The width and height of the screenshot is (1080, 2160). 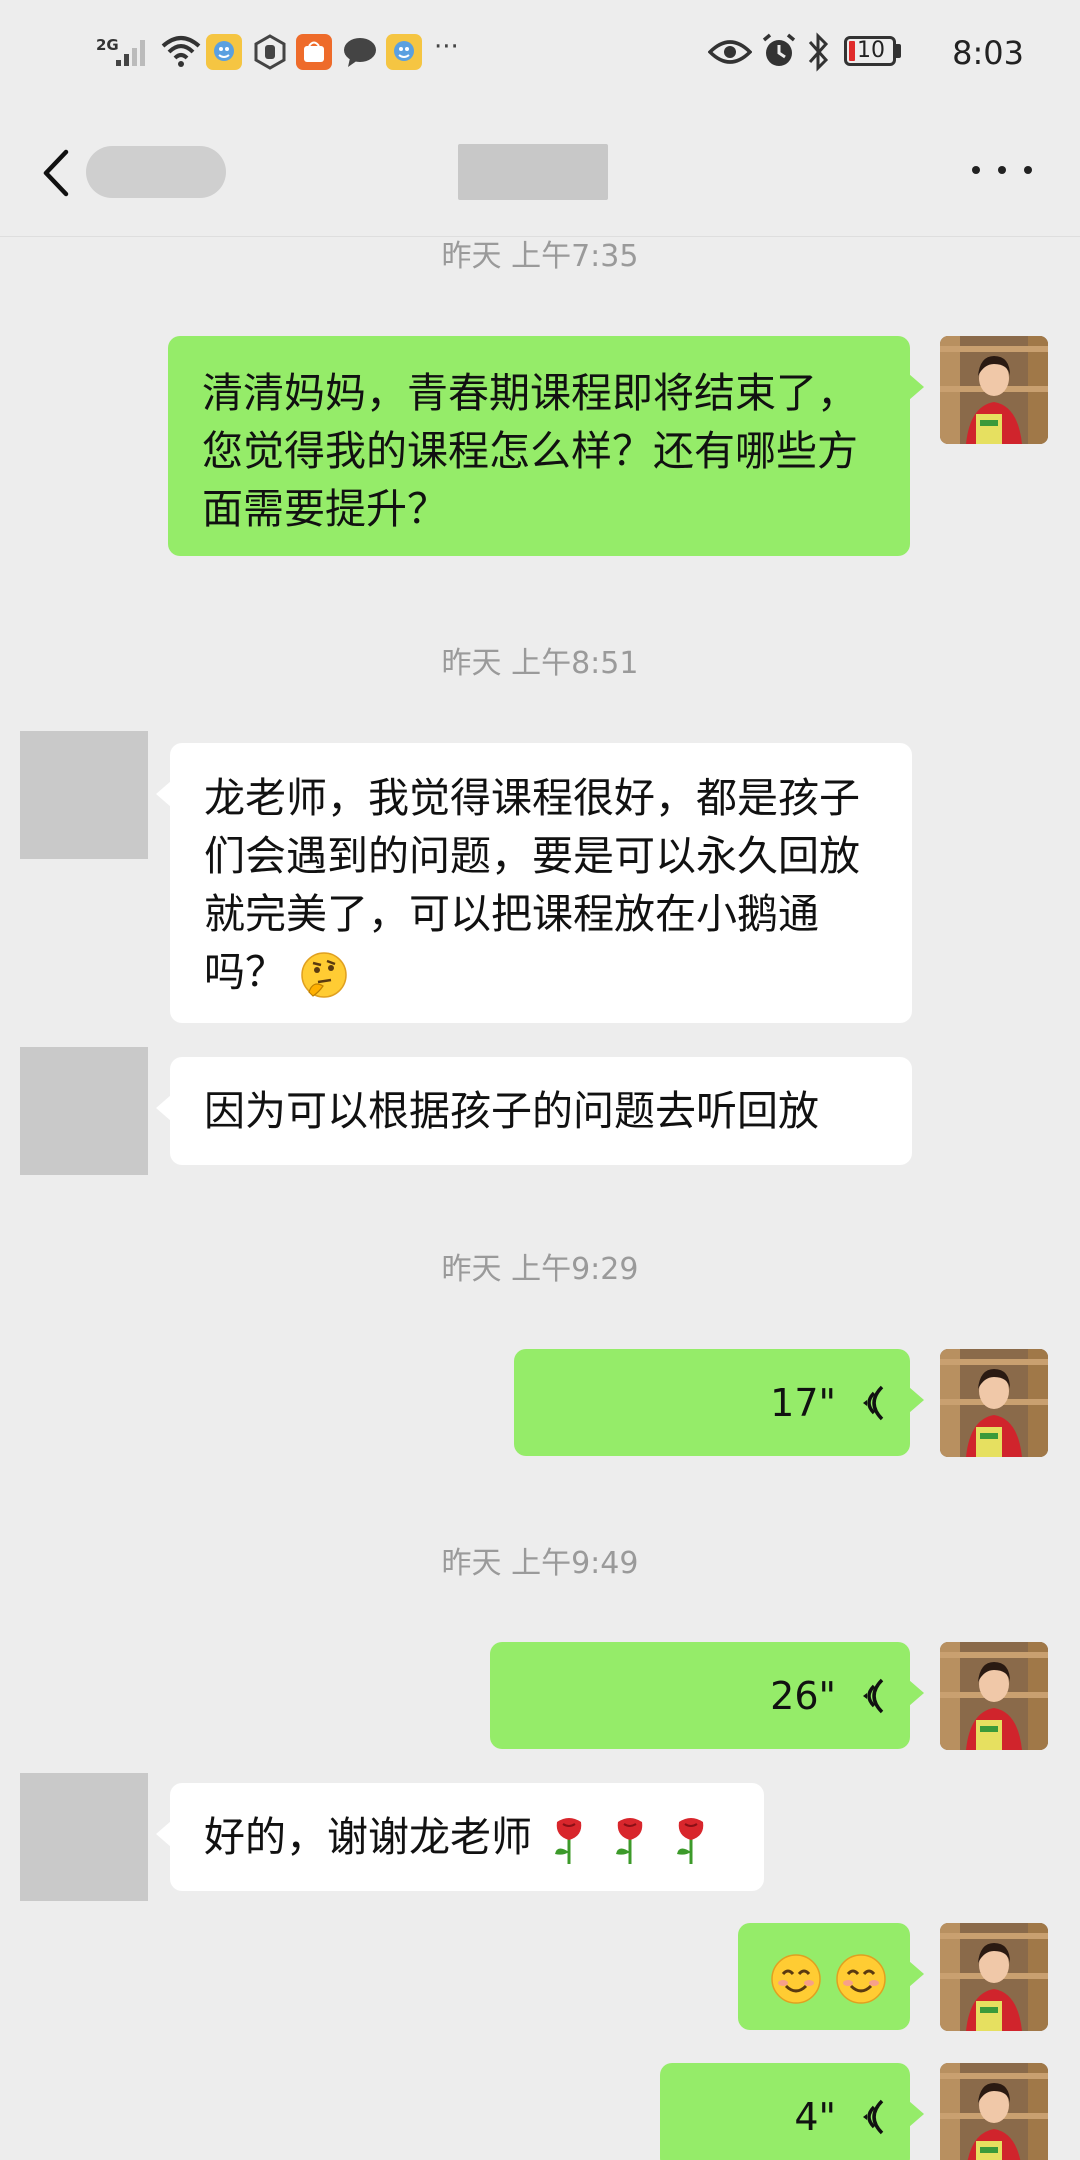 What do you see at coordinates (831, 1976) in the screenshot?
I see `sent-emoji-bubble` at bounding box center [831, 1976].